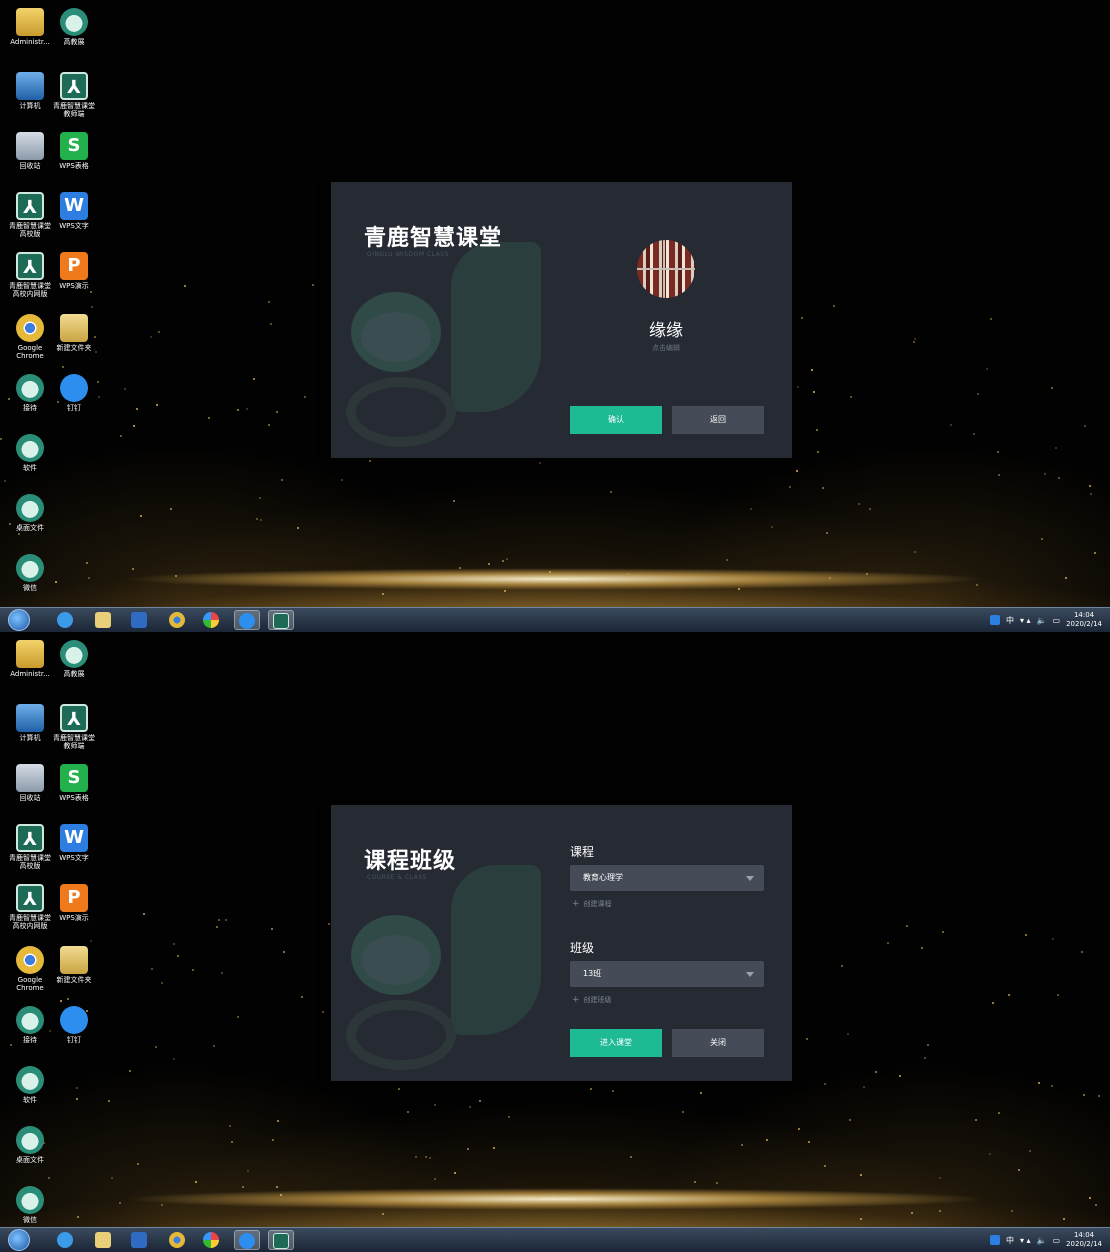 The image size is (1110, 1252). I want to click on user-avatar, so click(666, 269).